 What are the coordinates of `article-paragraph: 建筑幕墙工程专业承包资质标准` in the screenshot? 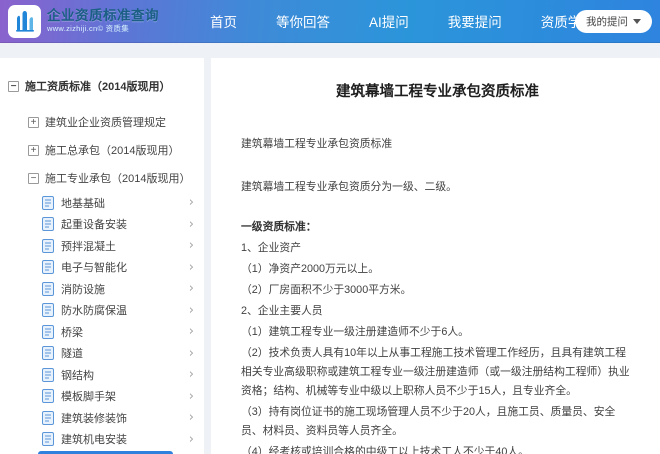 It's located at (317, 144).